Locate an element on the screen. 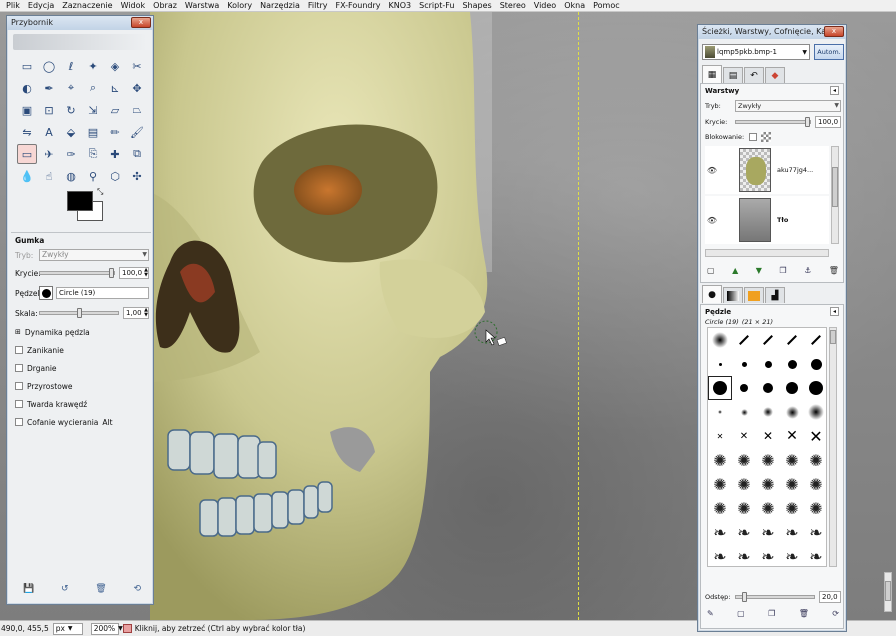 This screenshot has width=896, height=636. brushes-scrollbar is located at coordinates (833, 447).